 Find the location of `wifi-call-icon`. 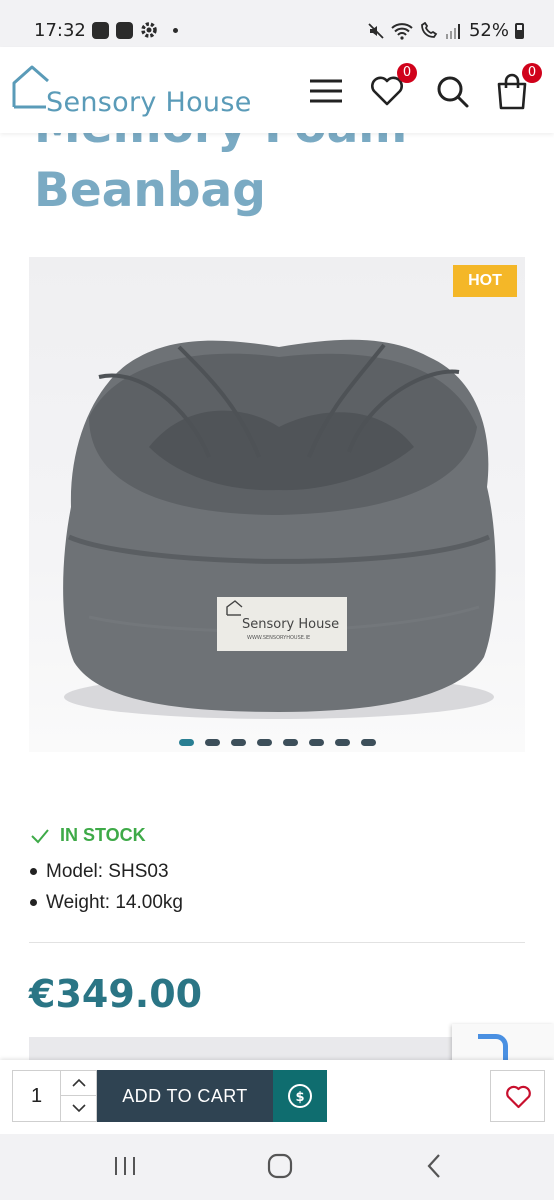

wifi-call-icon is located at coordinates (429, 29).